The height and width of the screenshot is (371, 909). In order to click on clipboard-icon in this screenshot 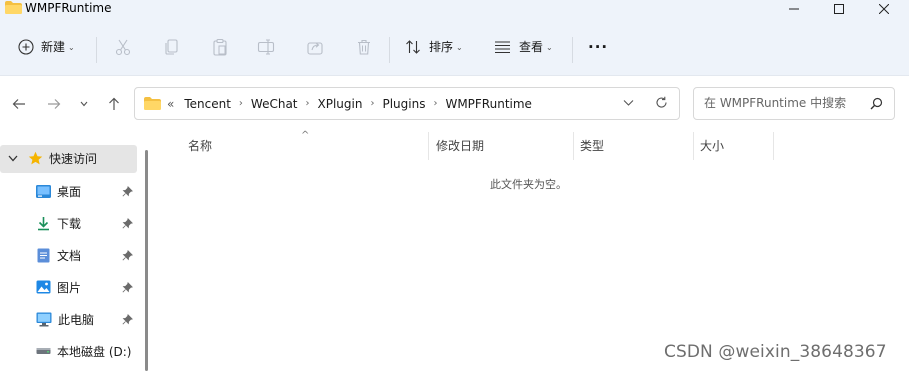, I will do `click(220, 47)`.